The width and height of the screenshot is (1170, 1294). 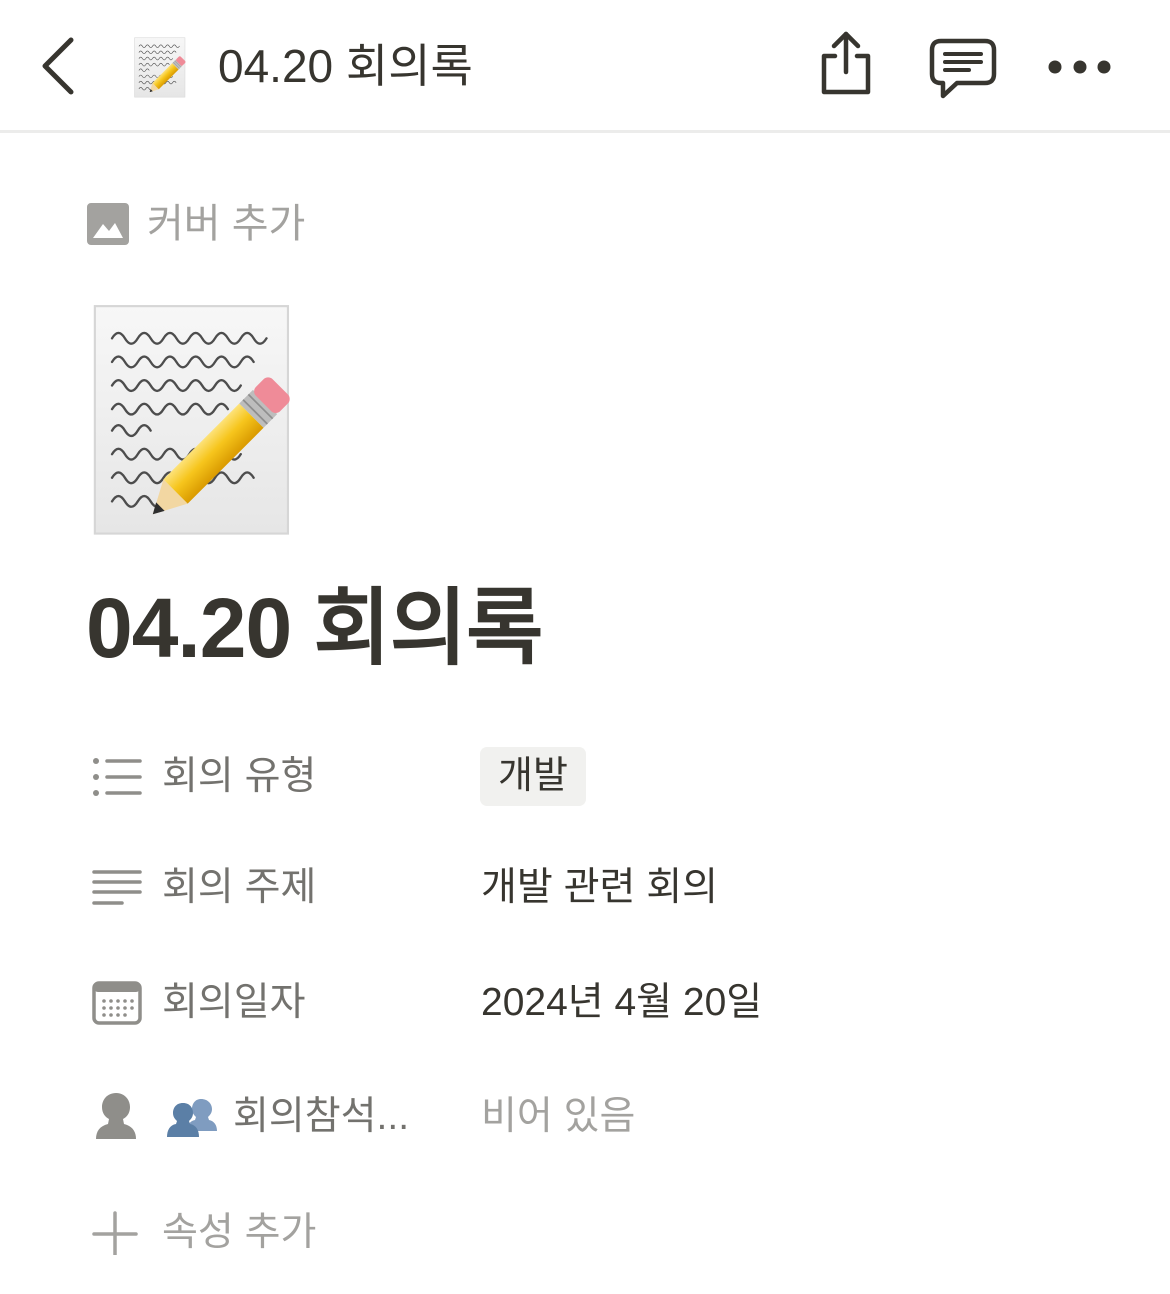 What do you see at coordinates (117, 1003) in the screenshot?
I see `calendar-icon` at bounding box center [117, 1003].